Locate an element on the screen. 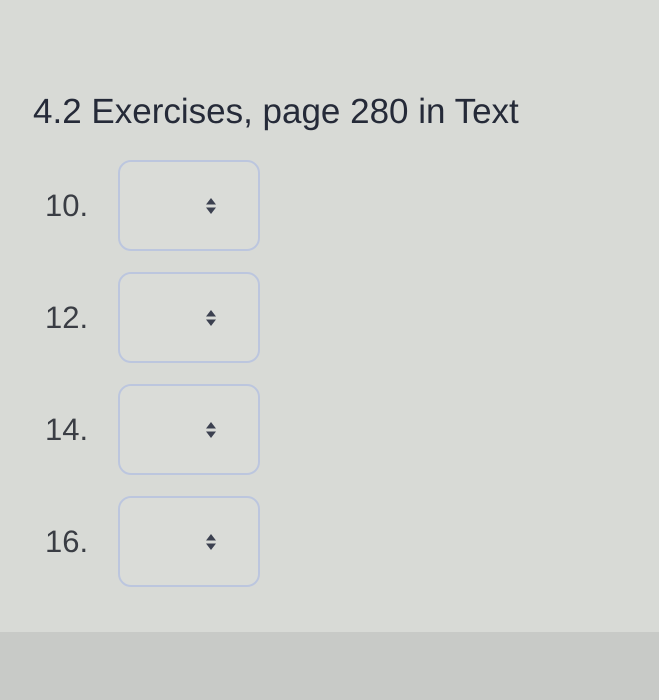 The width and height of the screenshot is (659, 700). question-number: 10. is located at coordinates (67, 206).